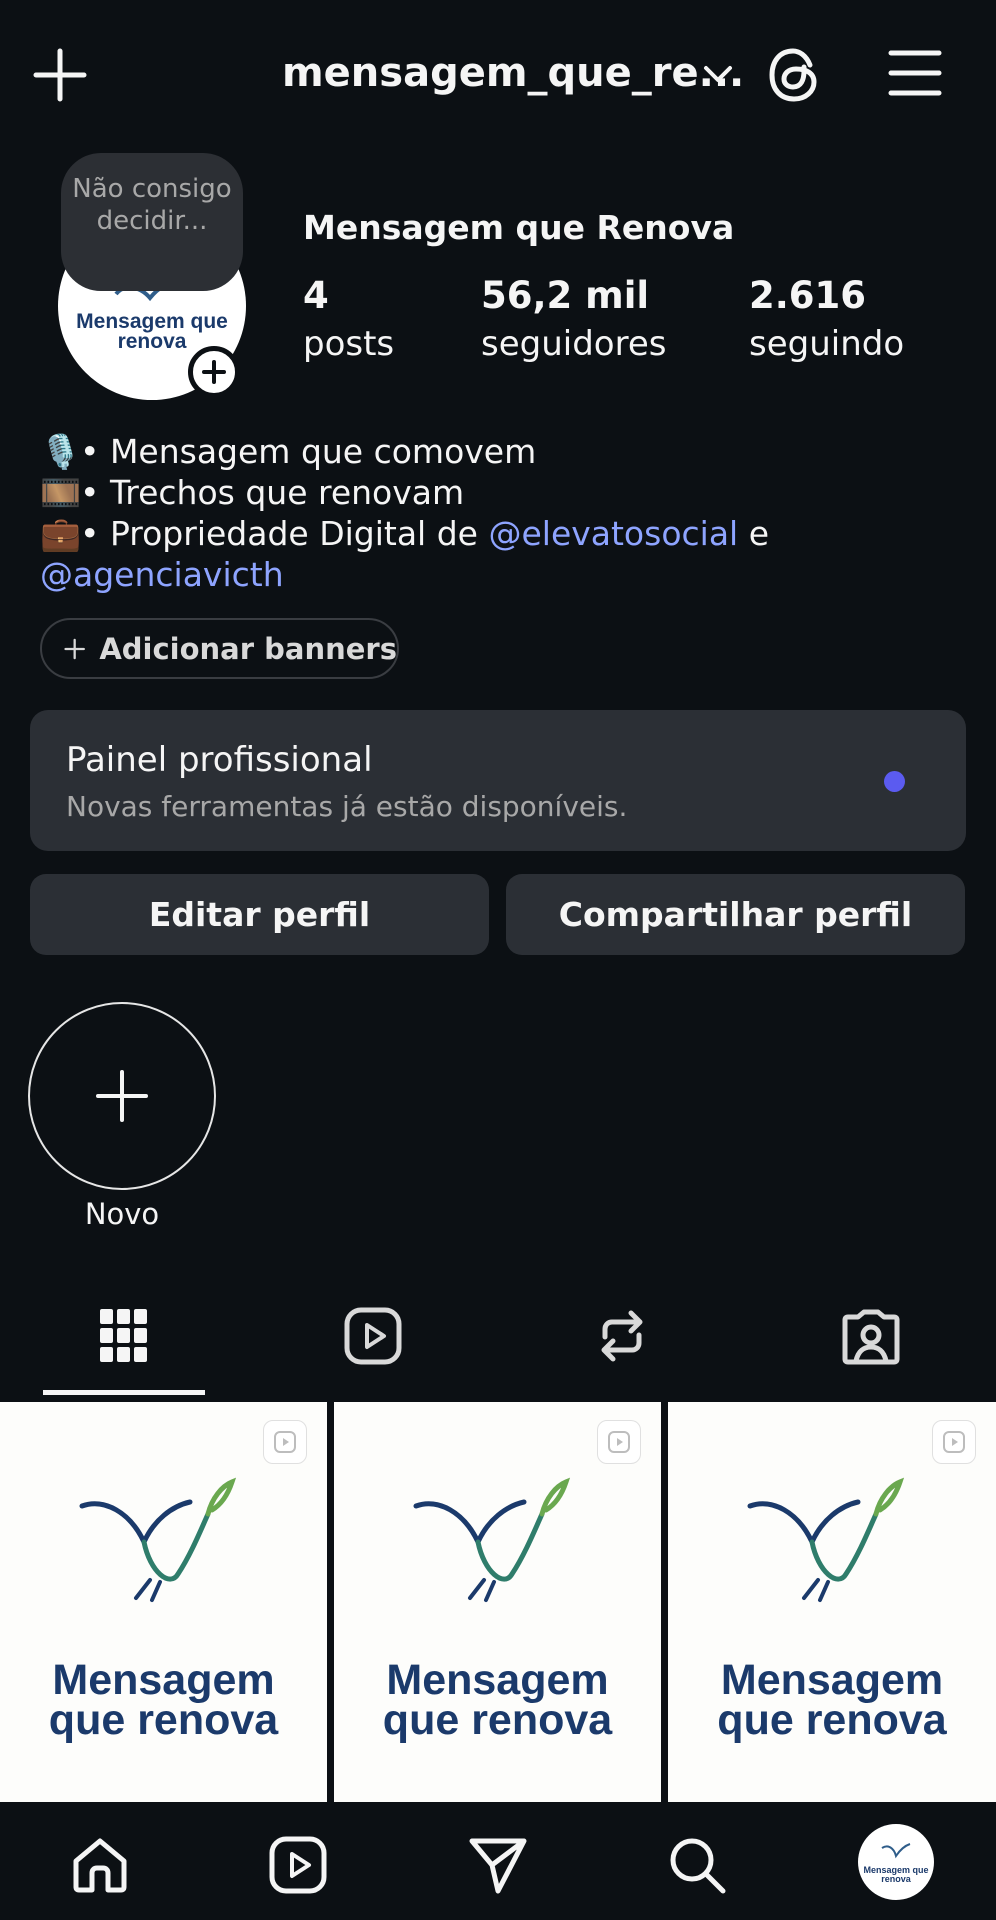 The image size is (996, 1920). I want to click on grid-icon, so click(123, 1335).